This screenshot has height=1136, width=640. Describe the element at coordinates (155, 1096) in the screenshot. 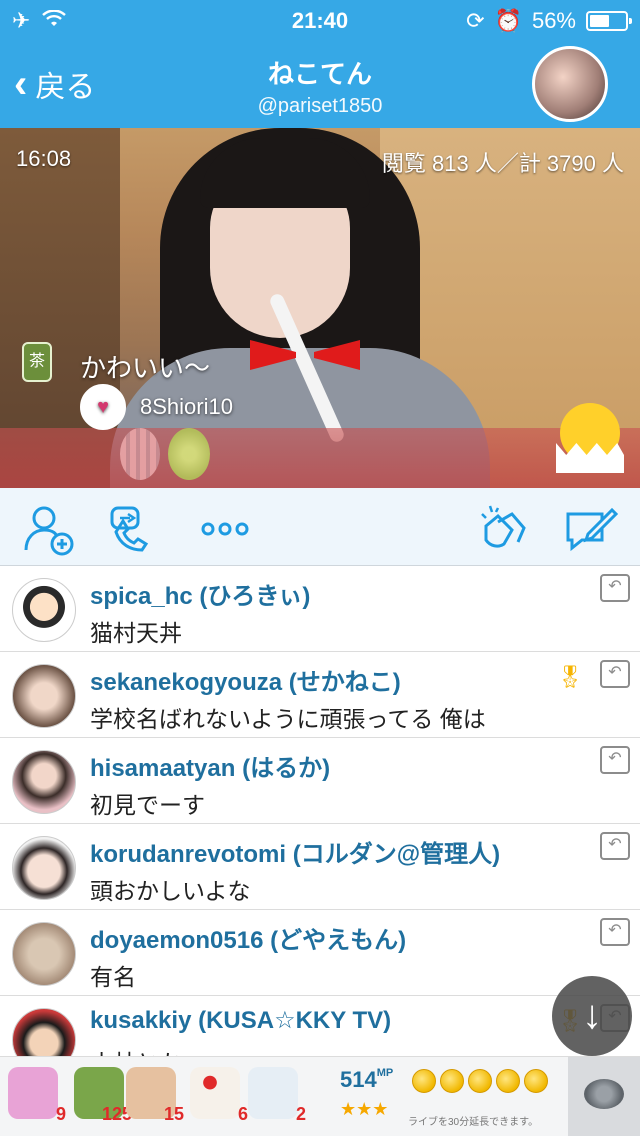

I see `gift-clap: 15` at that location.